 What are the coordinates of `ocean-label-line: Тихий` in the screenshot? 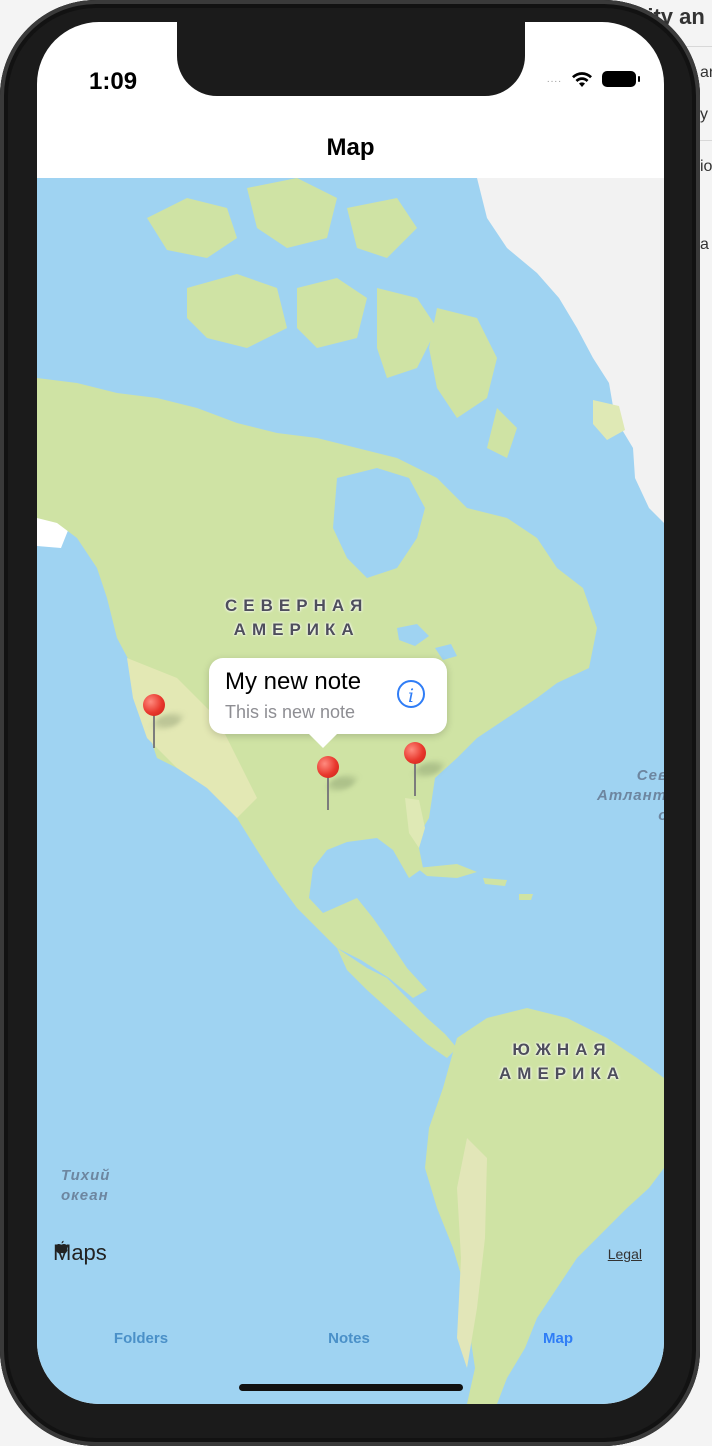 It's located at (86, 1175).